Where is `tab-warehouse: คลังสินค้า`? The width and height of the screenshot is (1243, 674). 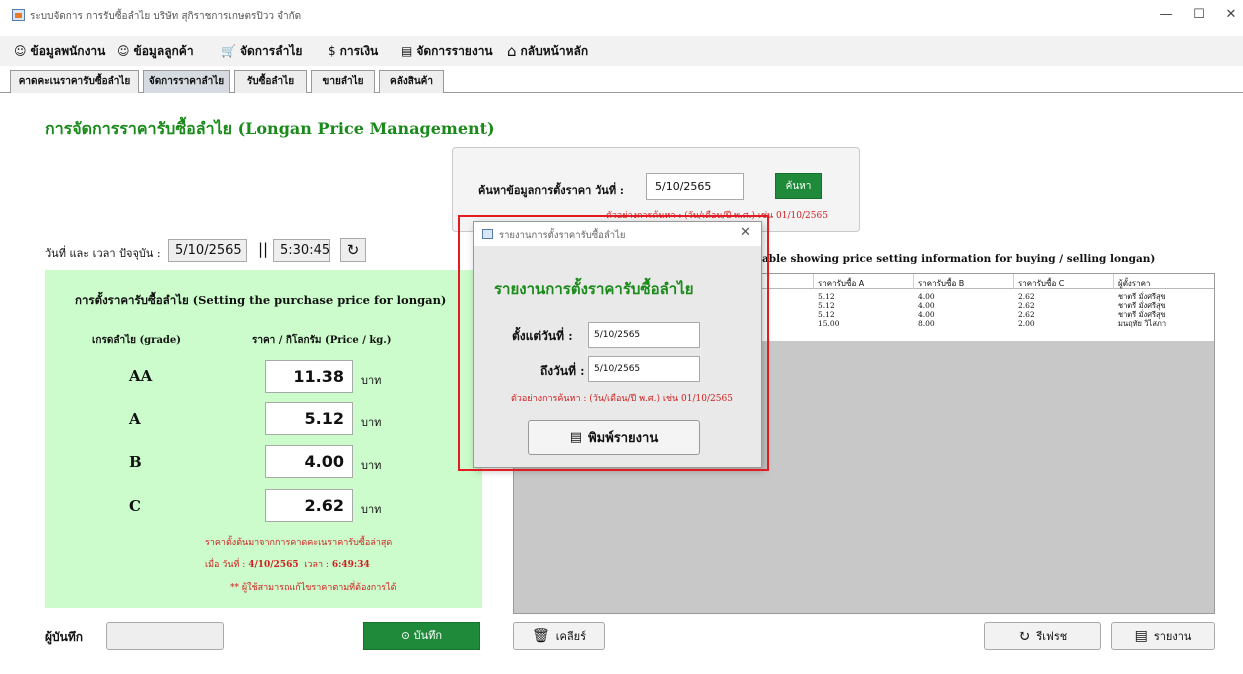
tab-warehouse: คลังสินค้า is located at coordinates (411, 81).